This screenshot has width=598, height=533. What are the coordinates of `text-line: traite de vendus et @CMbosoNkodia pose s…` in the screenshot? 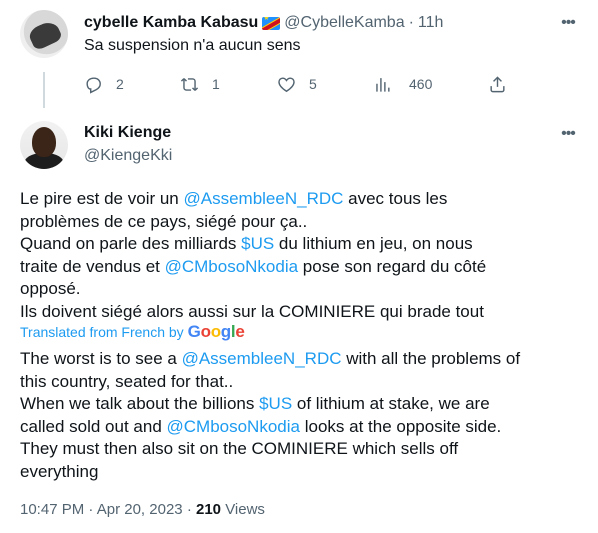 It's located at (300, 267).